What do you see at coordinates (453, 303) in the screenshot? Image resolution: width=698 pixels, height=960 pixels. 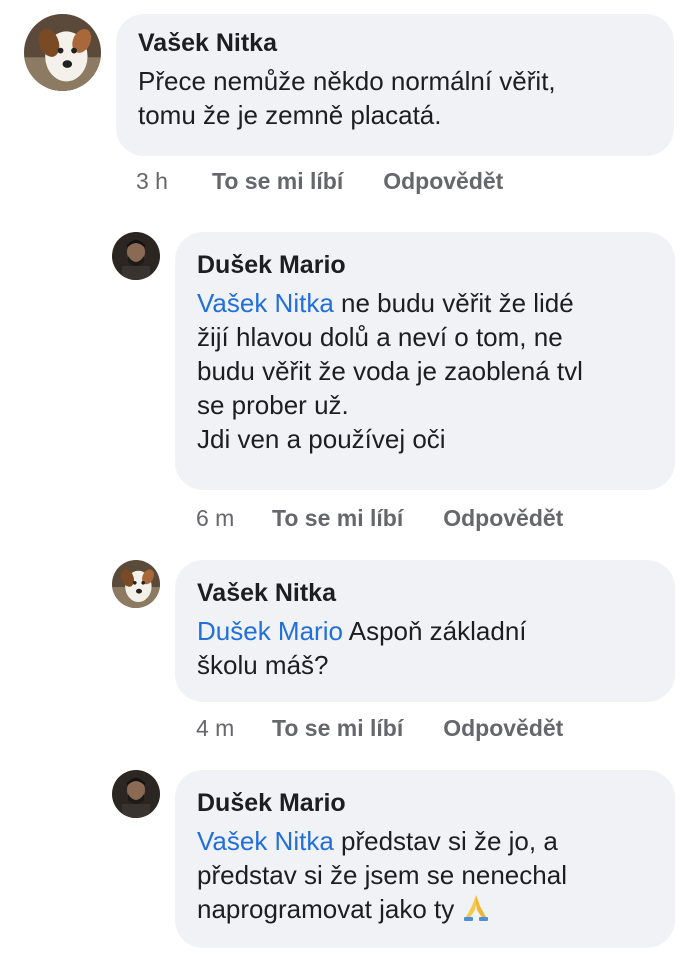 I see `comment-line-rest: ne budu věřit že lidé` at bounding box center [453, 303].